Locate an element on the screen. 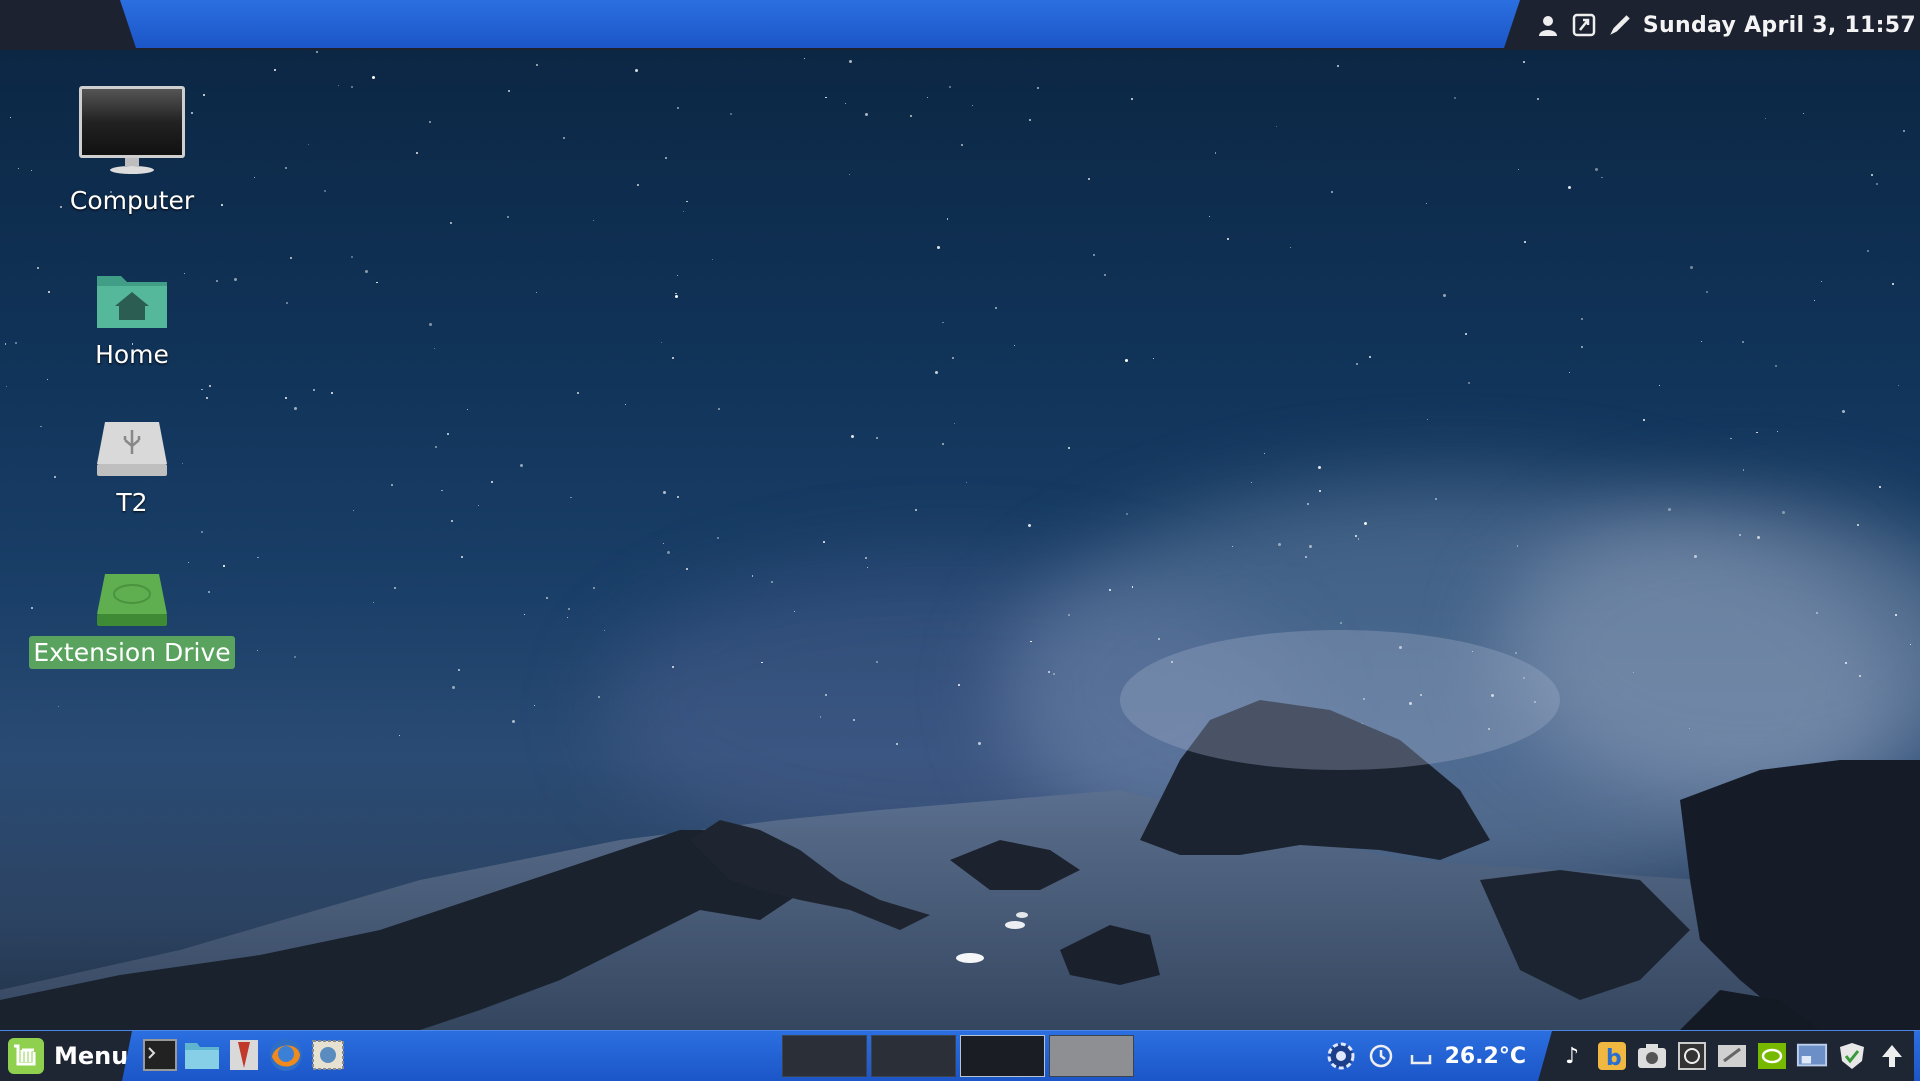 The width and height of the screenshot is (1920, 1081). menu-label: Menu is located at coordinates (91, 1056).